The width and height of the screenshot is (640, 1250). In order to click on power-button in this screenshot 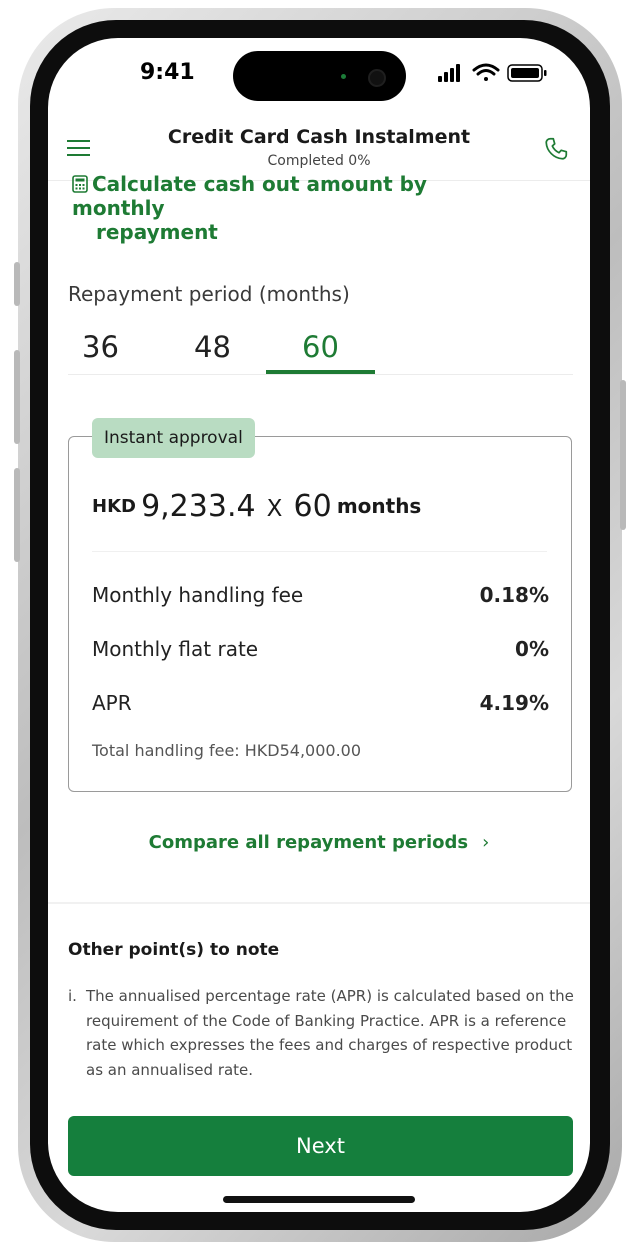, I will do `click(623, 455)`.